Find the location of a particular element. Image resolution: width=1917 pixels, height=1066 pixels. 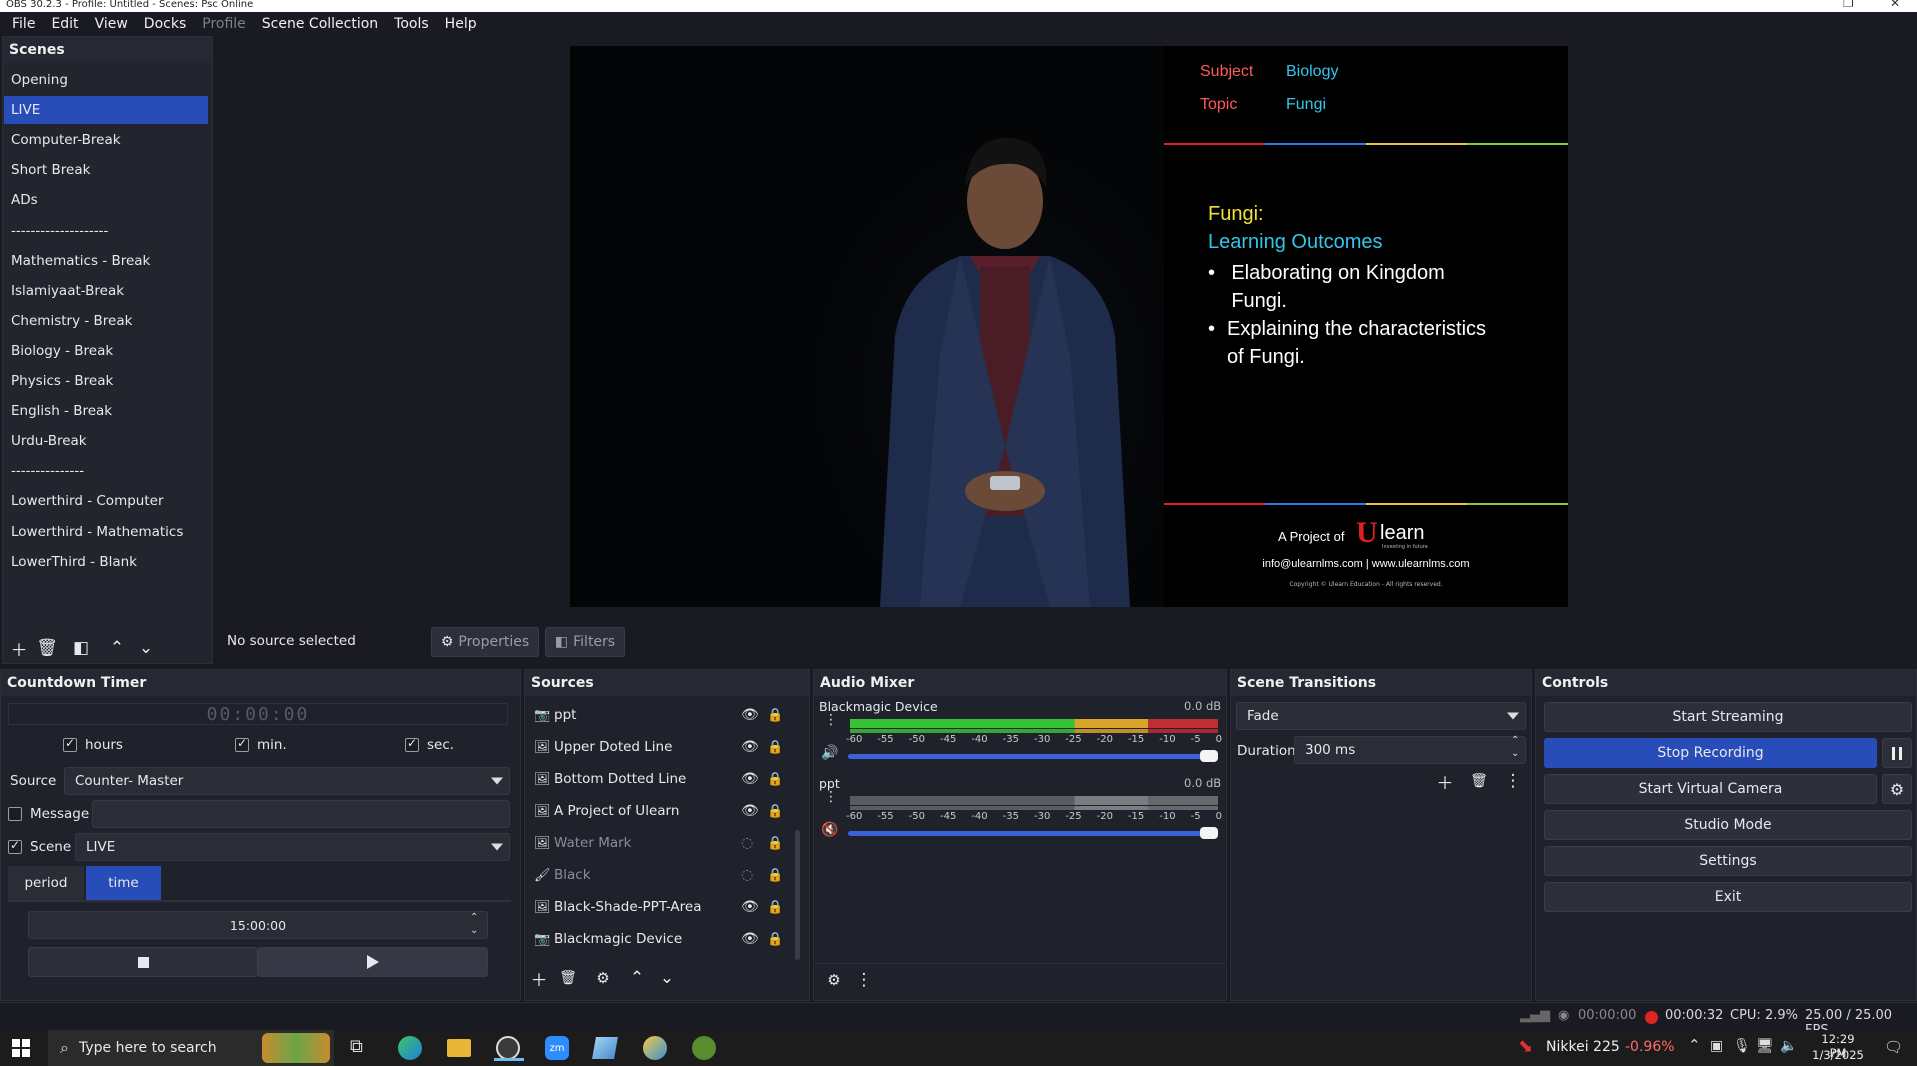

source-item: 🖌 Black ◌ 🔒 is located at coordinates (662, 875).